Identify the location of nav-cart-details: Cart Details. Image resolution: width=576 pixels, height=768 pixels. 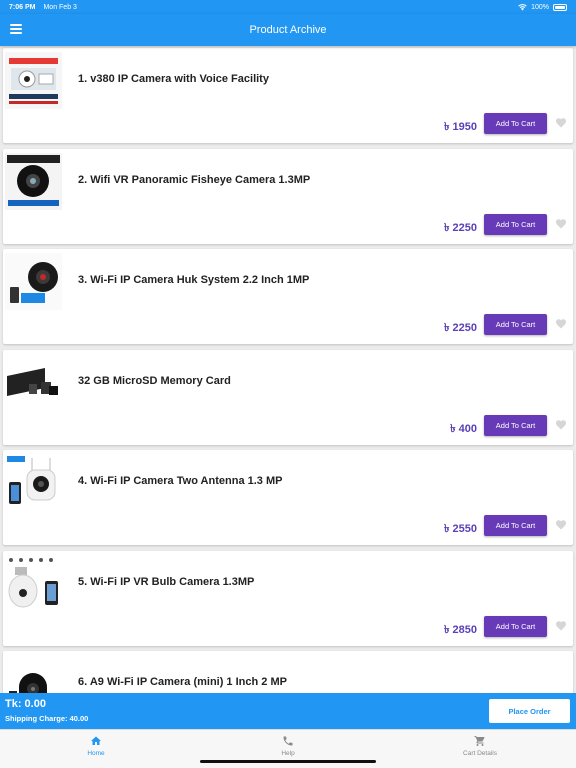
(480, 749).